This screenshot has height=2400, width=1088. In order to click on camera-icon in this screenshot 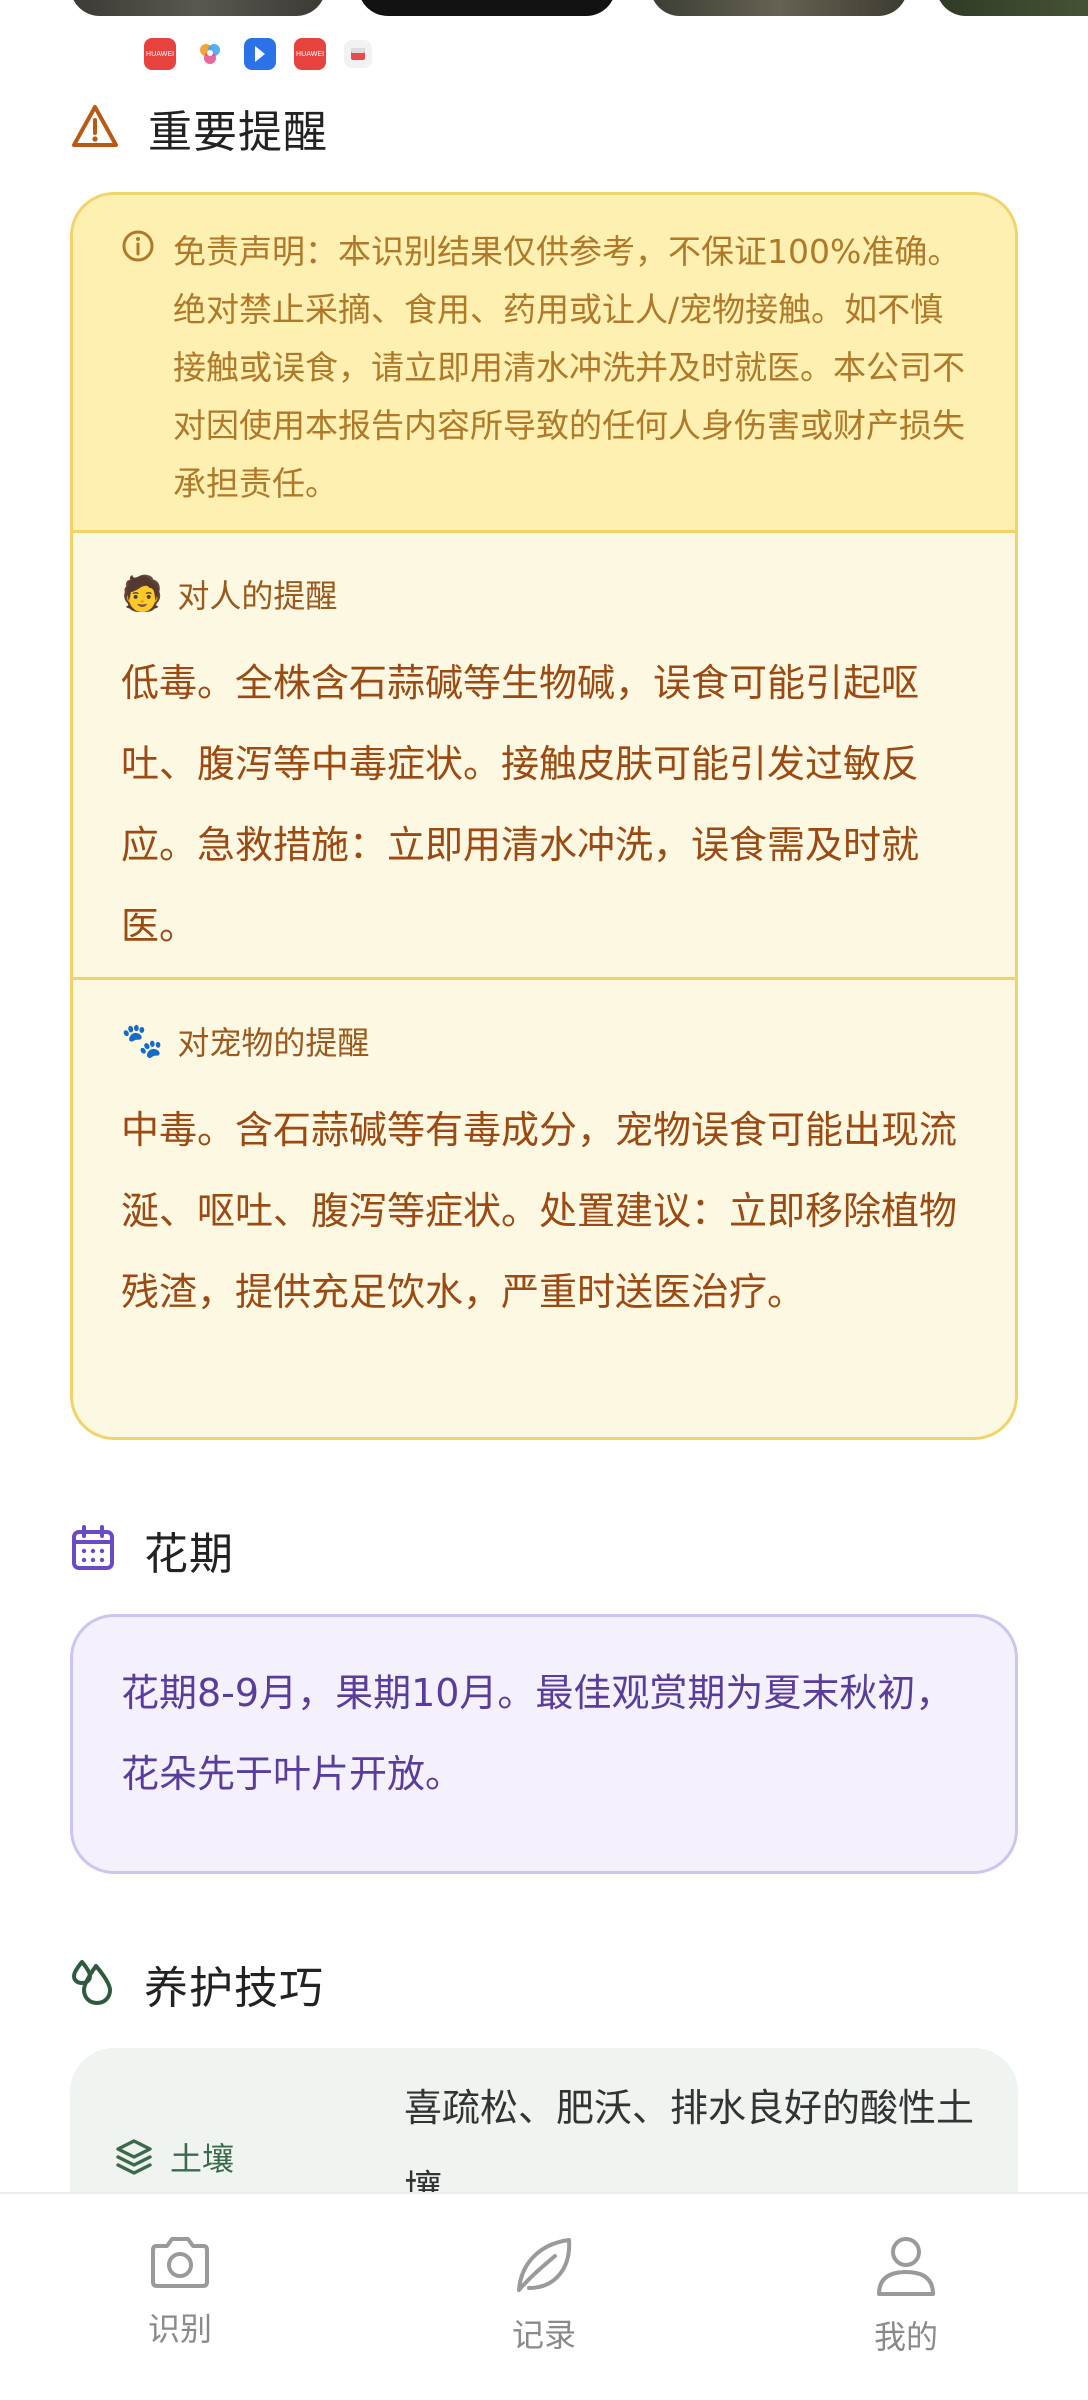, I will do `click(180, 2262)`.